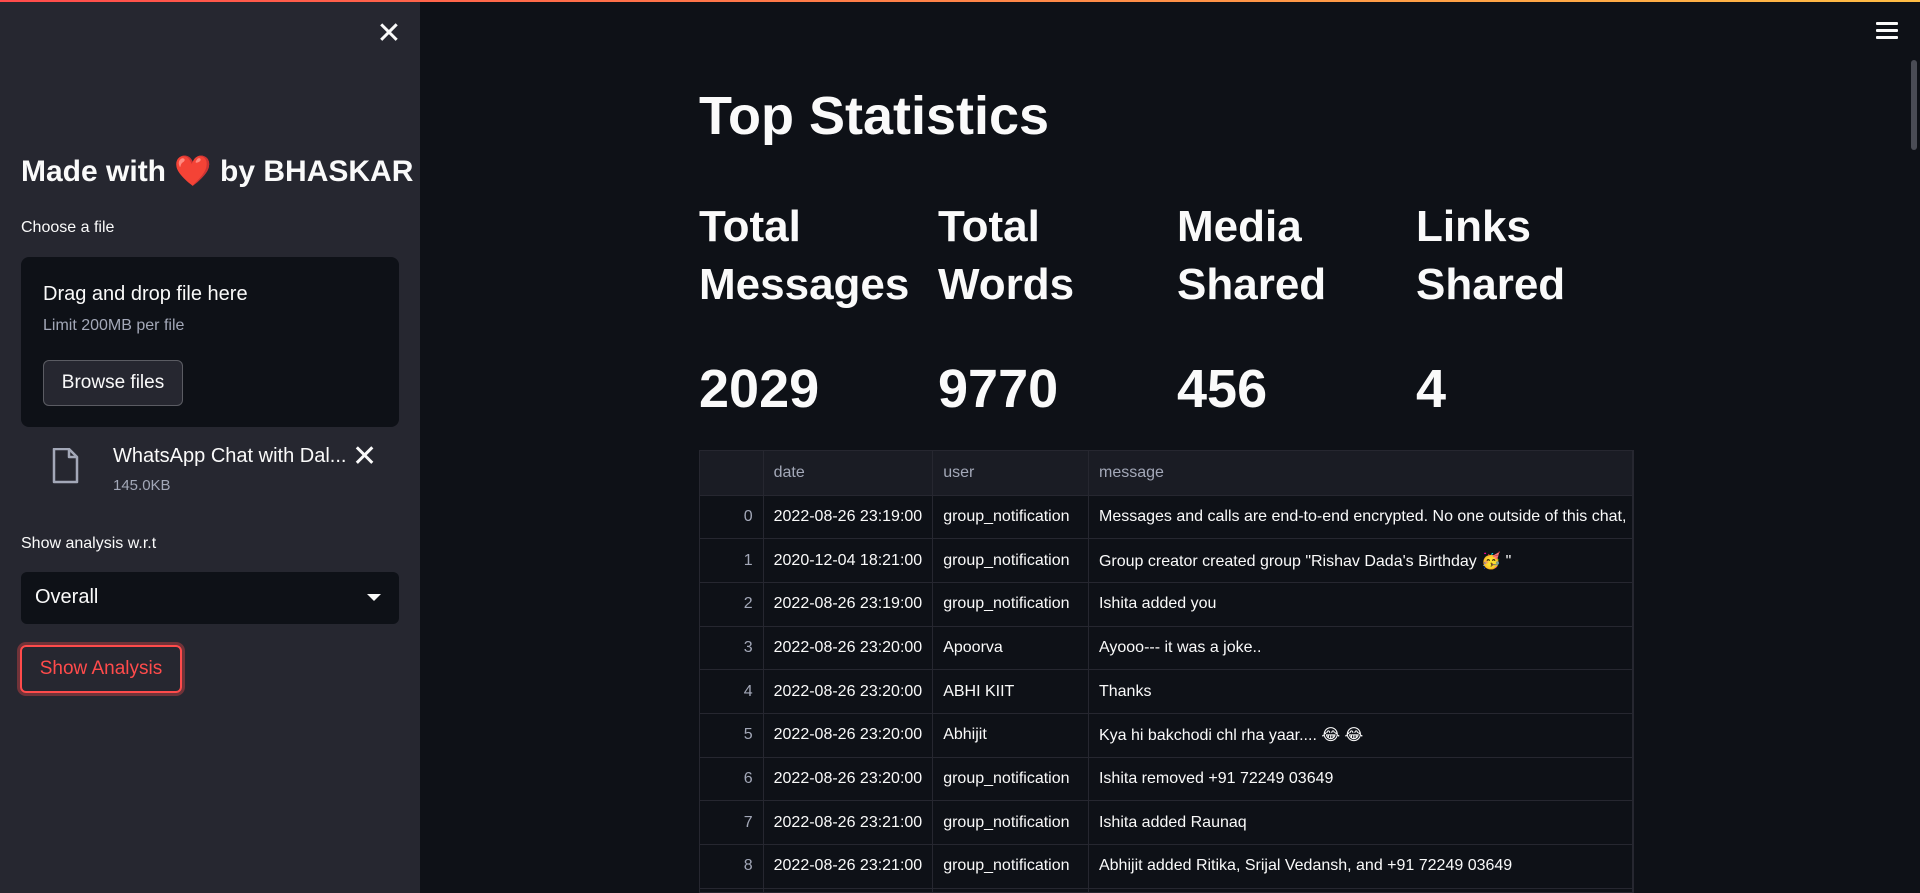 The width and height of the screenshot is (1920, 893). Describe the element at coordinates (732, 691) in the screenshot. I see `row-index: 4` at that location.